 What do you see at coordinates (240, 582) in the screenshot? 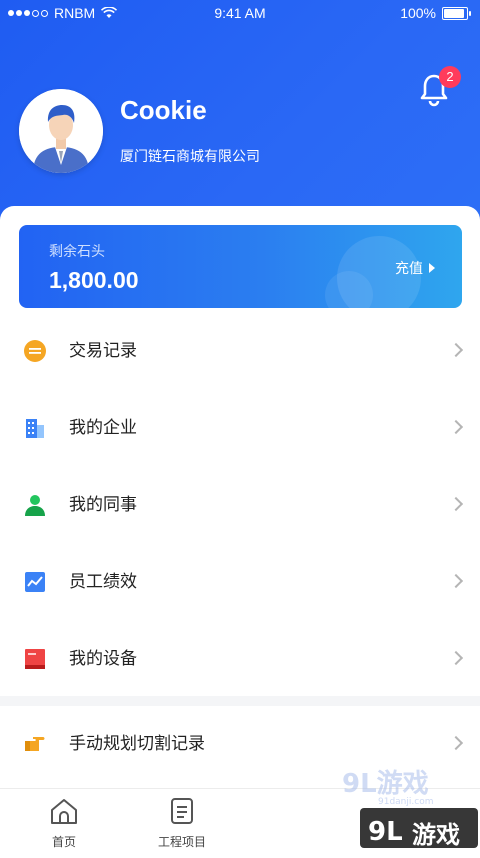
I see `menu-item-performance: 员工绩效` at bounding box center [240, 582].